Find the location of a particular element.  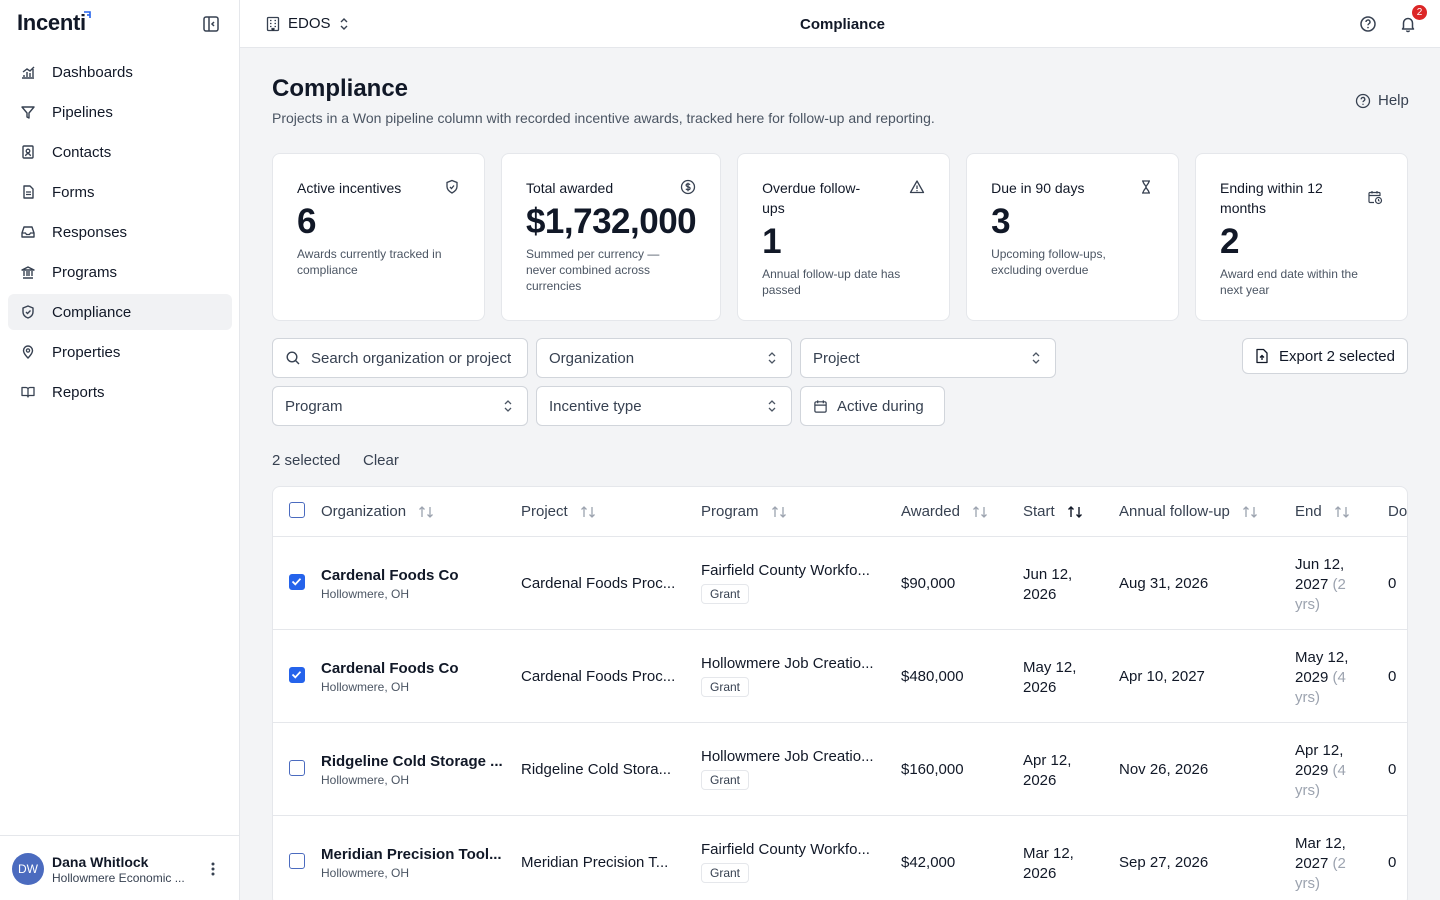

project-select: Project is located at coordinates (928, 358).